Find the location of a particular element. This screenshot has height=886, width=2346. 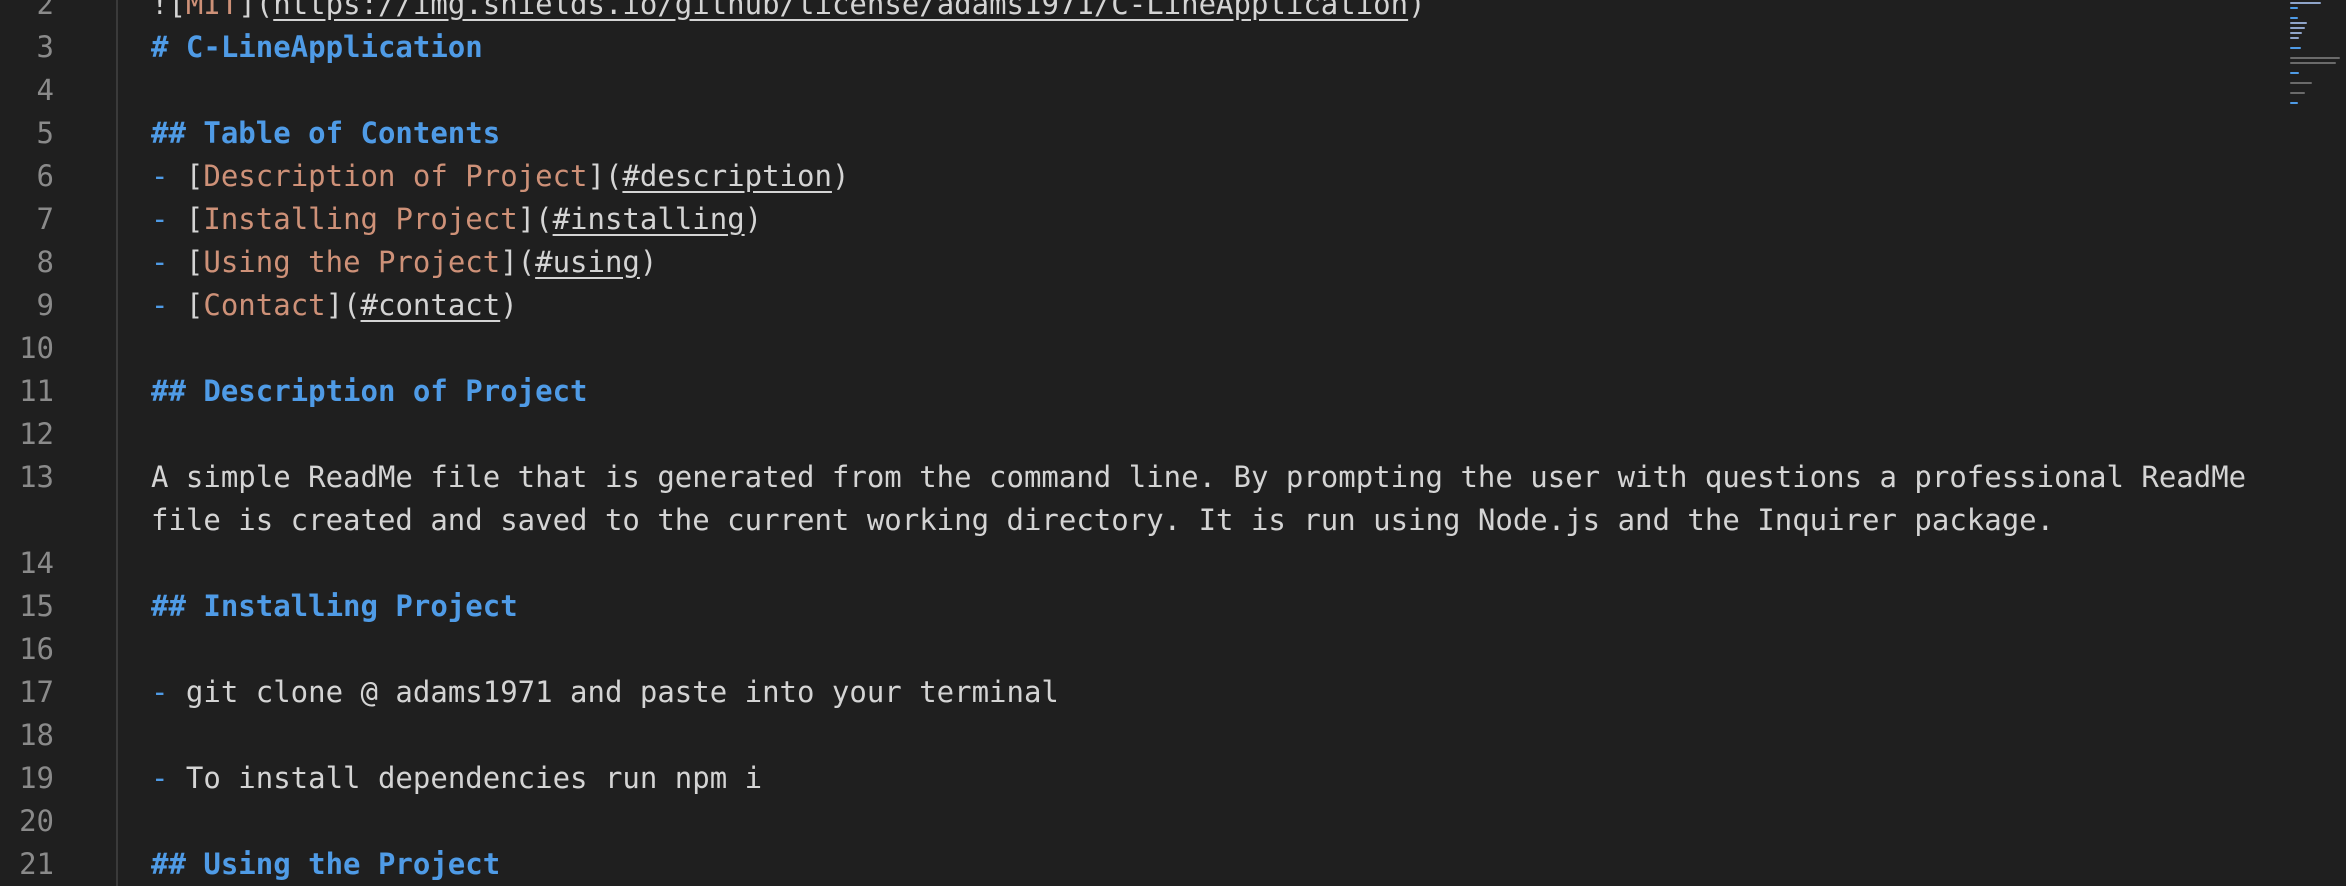

line-content: # C-LineApplication is located at coordinates (1210, 47).